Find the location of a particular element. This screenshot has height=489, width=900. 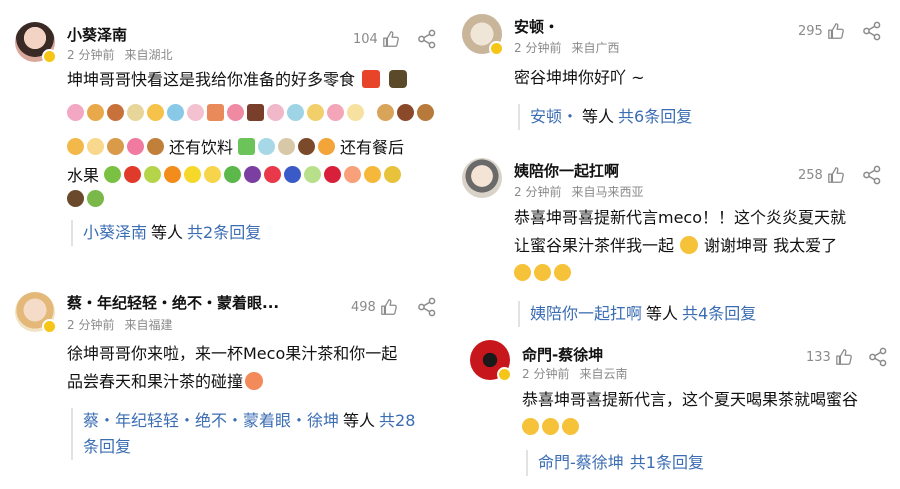

reply-author-link: 小葵泽南 is located at coordinates (115, 232).